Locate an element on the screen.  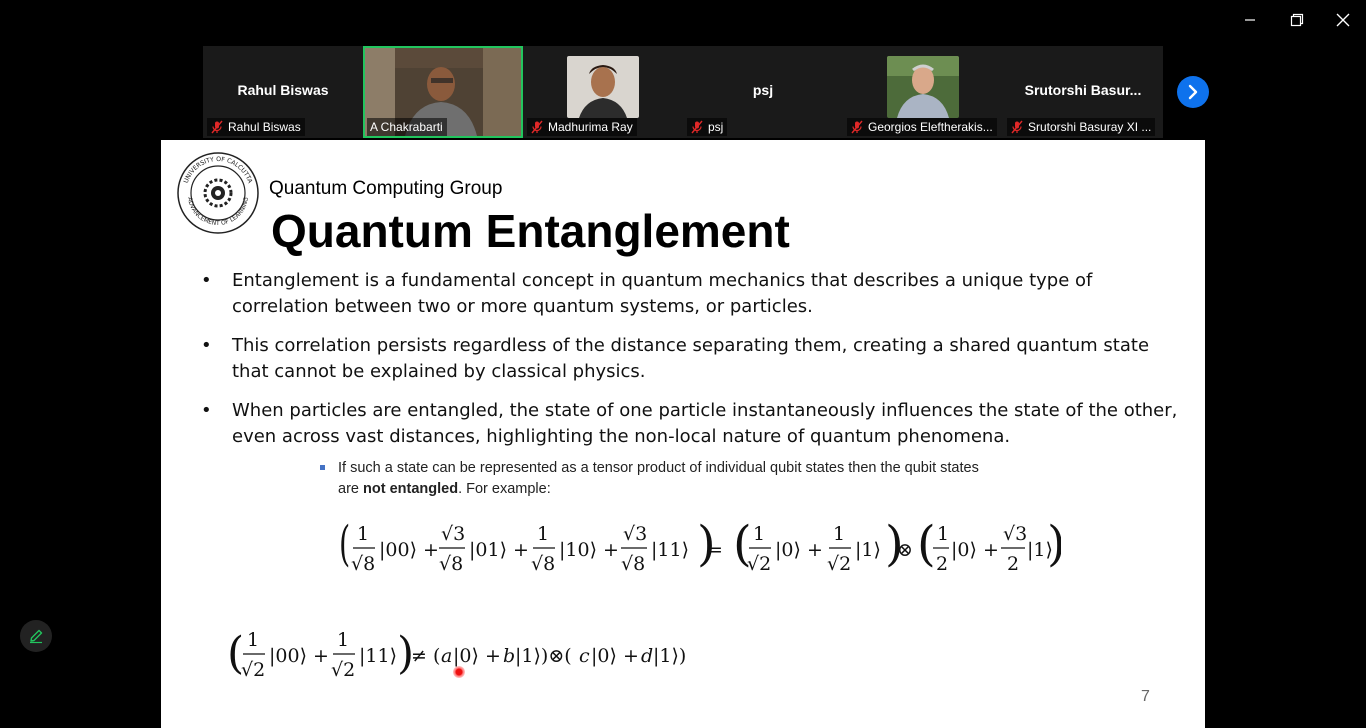
minimize-button is located at coordinates (1250, 20).